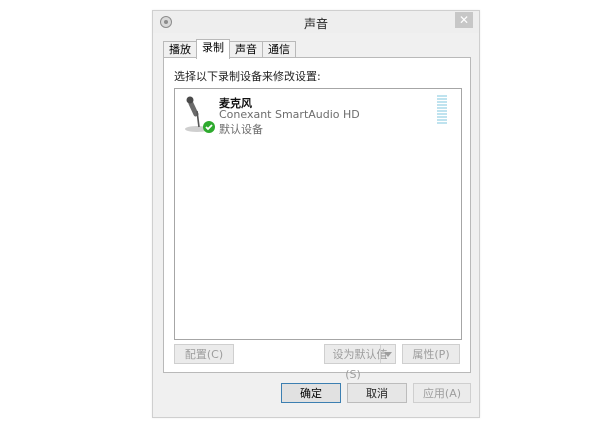 The height and width of the screenshot is (427, 600). What do you see at coordinates (289, 114) in the screenshot?
I see `device-driver: Conexant SmartAudio HD` at bounding box center [289, 114].